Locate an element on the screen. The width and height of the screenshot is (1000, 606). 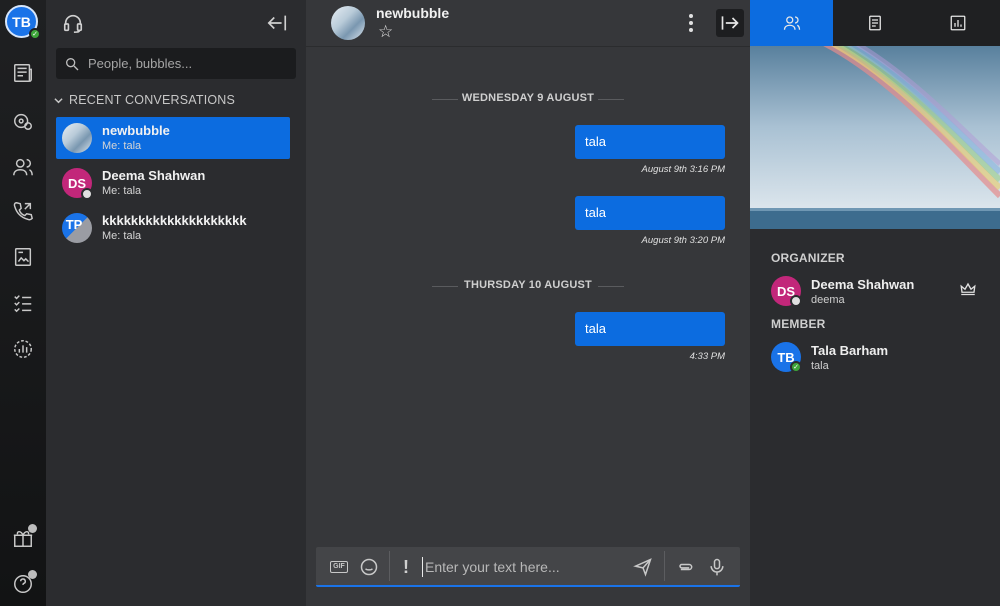
favorite-star-icon: ☆ is located at coordinates (385, 32).